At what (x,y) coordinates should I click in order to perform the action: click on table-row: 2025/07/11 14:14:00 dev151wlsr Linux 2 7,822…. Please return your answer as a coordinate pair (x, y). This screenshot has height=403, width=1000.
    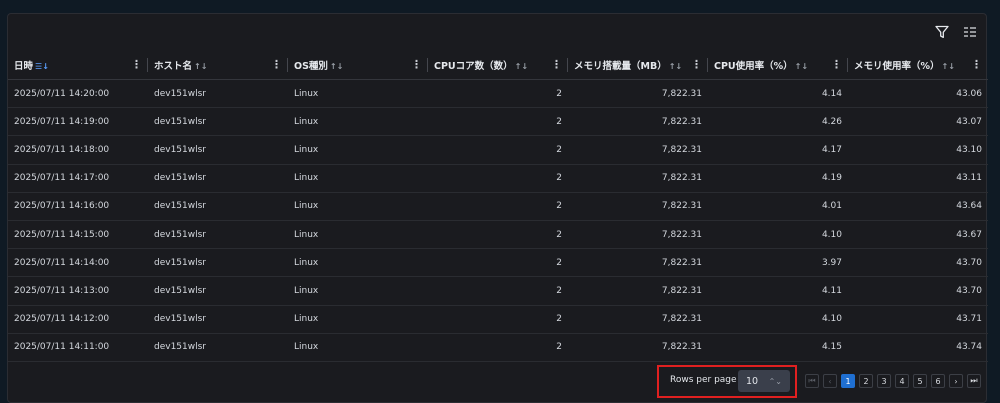
    Looking at the image, I should click on (498, 263).